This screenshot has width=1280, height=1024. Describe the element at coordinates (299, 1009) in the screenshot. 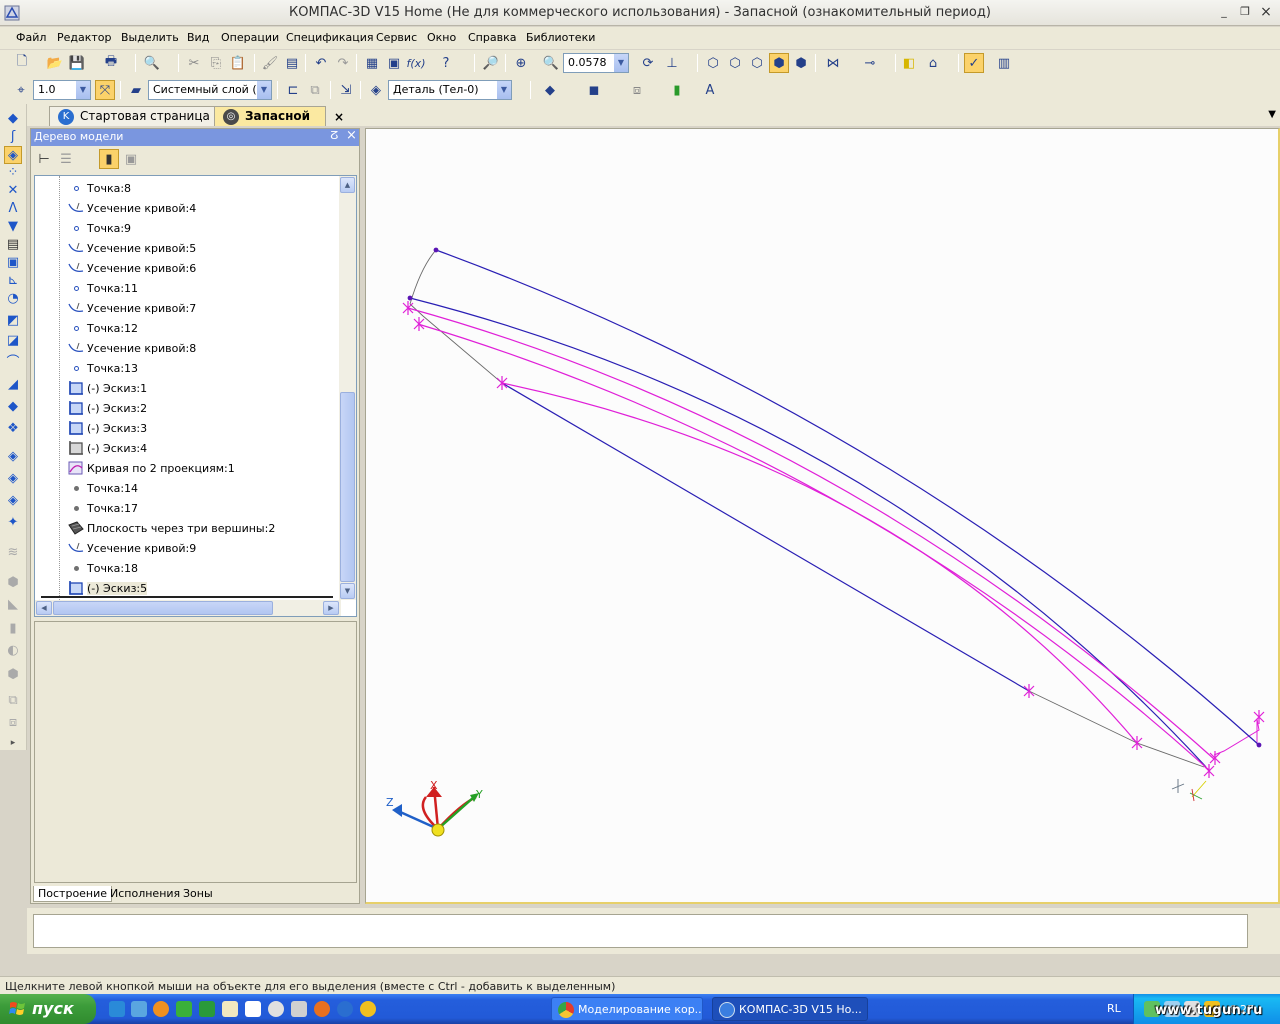

I see `pen-icon` at that location.